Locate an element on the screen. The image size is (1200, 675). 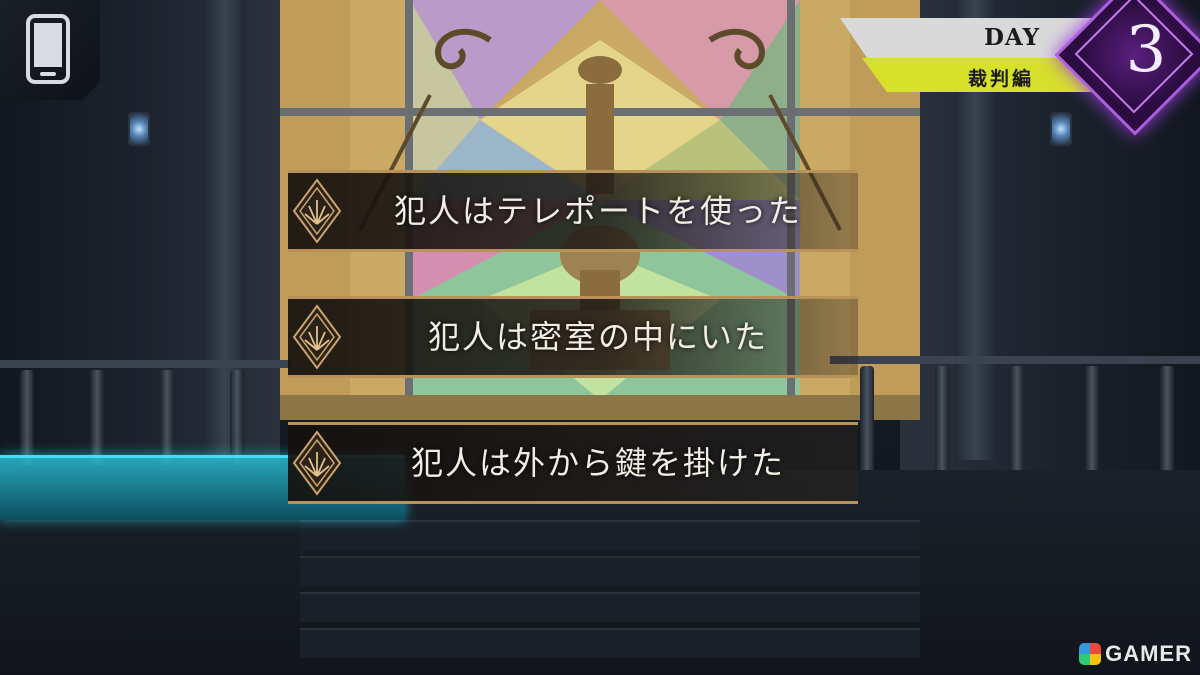
chapter-label: 裁判編 is located at coordinates (1000, 79).